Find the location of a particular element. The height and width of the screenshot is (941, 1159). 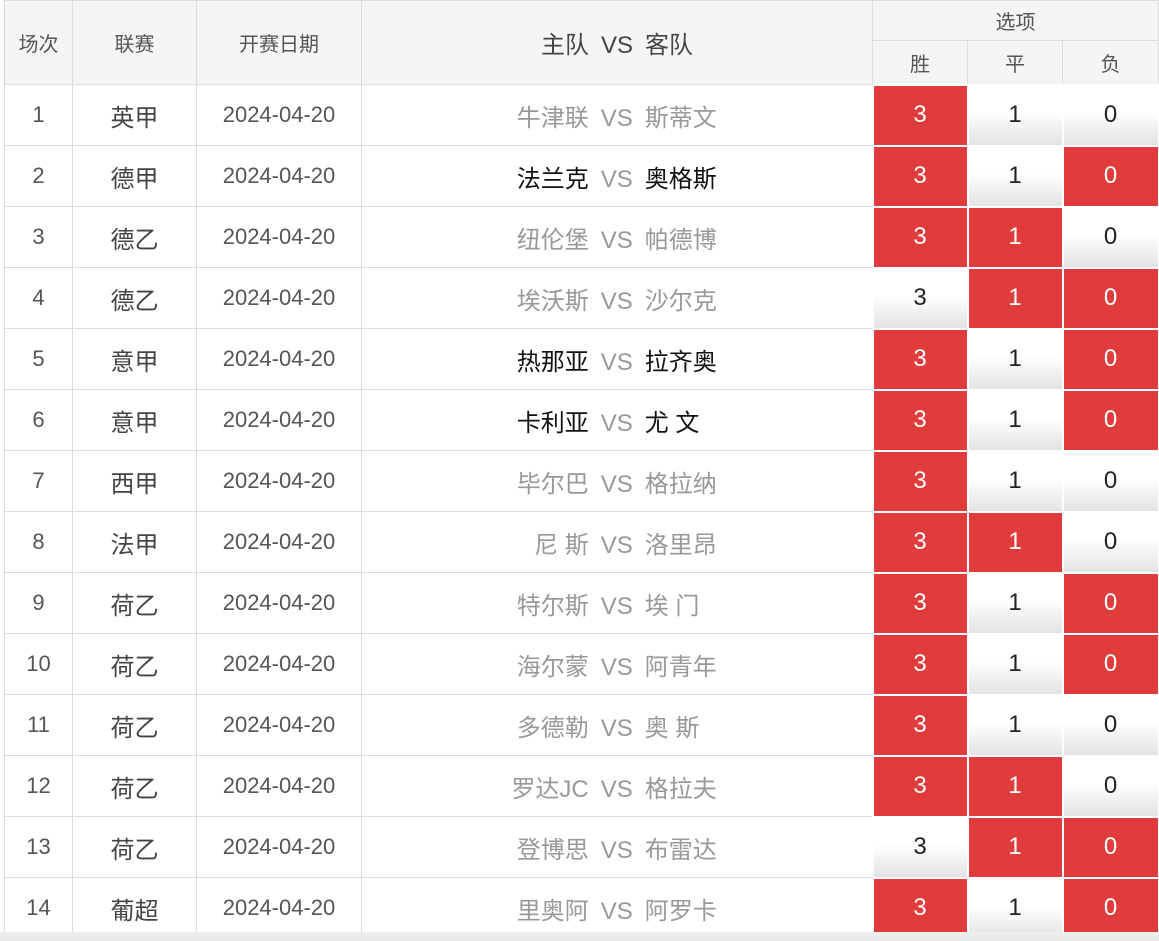

away-team: 奥 斯 is located at coordinates (672, 728).